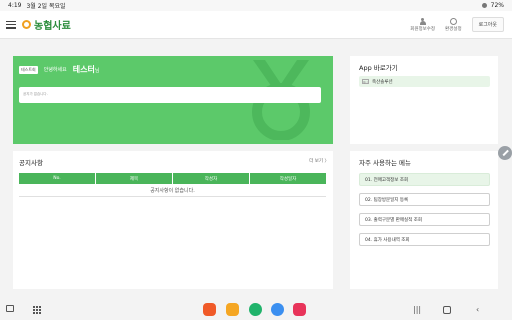  What do you see at coordinates (423, 29) in the screenshot?
I see `member-edit-label: 회원정보수정` at bounding box center [423, 29].